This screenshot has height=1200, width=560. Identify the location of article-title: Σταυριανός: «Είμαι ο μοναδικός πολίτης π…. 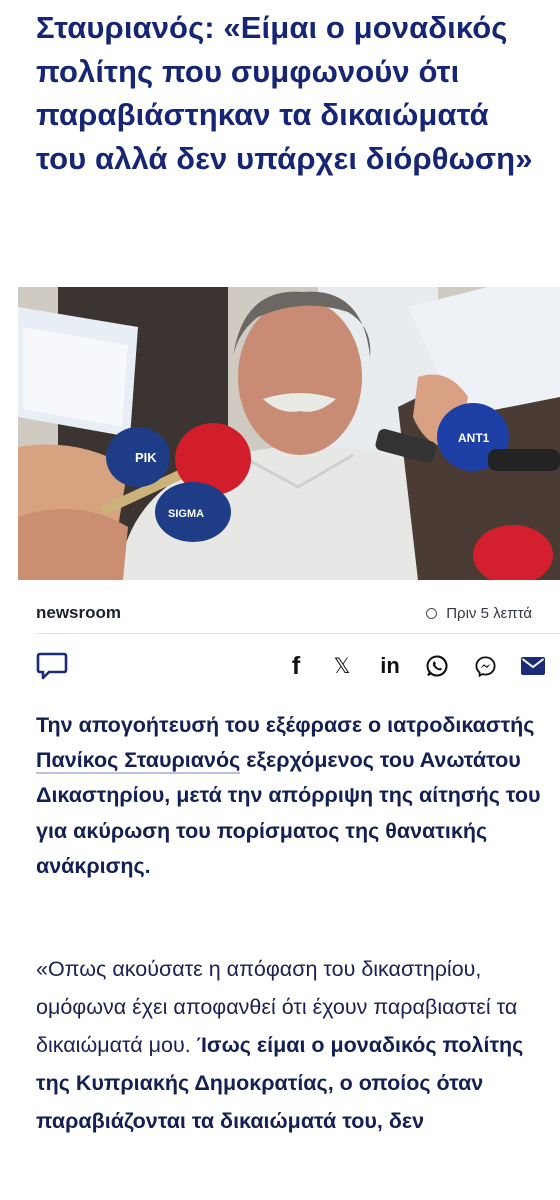
(284, 93).